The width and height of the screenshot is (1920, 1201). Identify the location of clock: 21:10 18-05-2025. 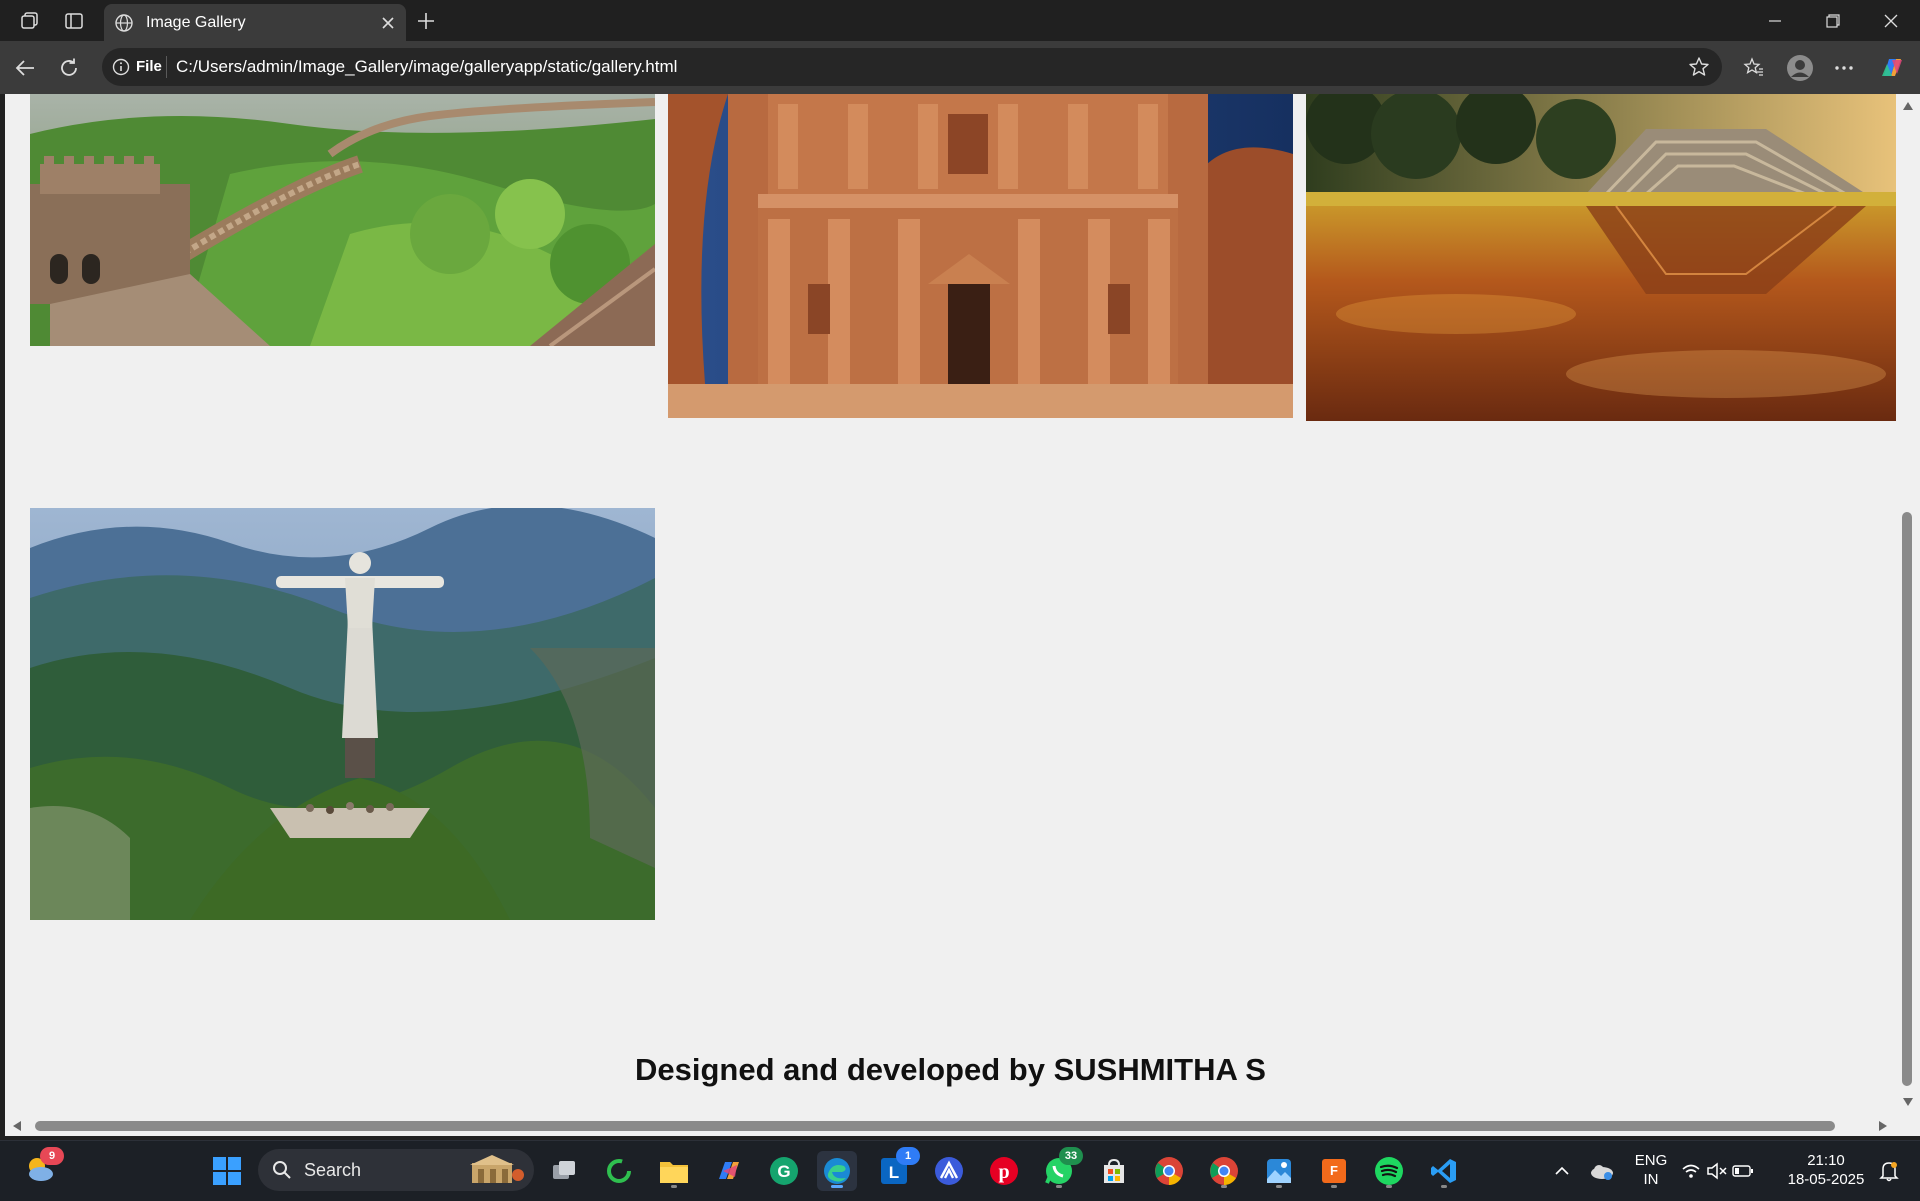
(1826, 1170).